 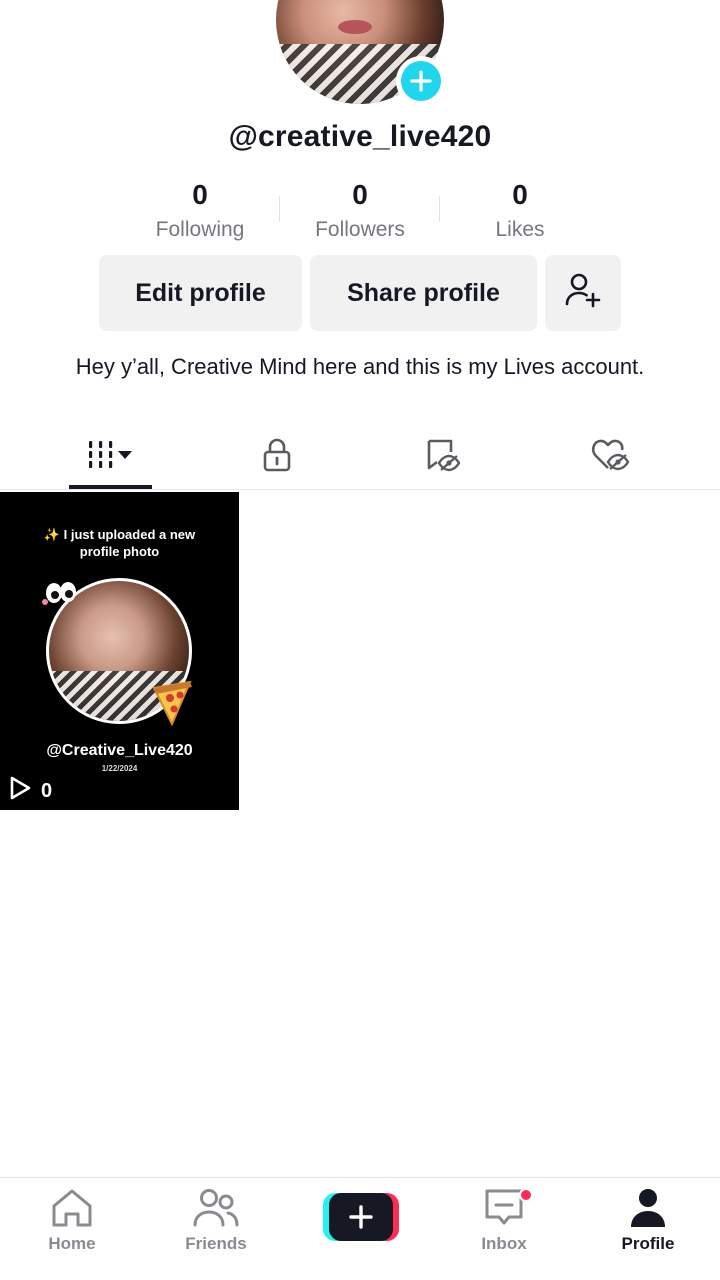 I want to click on play-icon, so click(x=20, y=791).